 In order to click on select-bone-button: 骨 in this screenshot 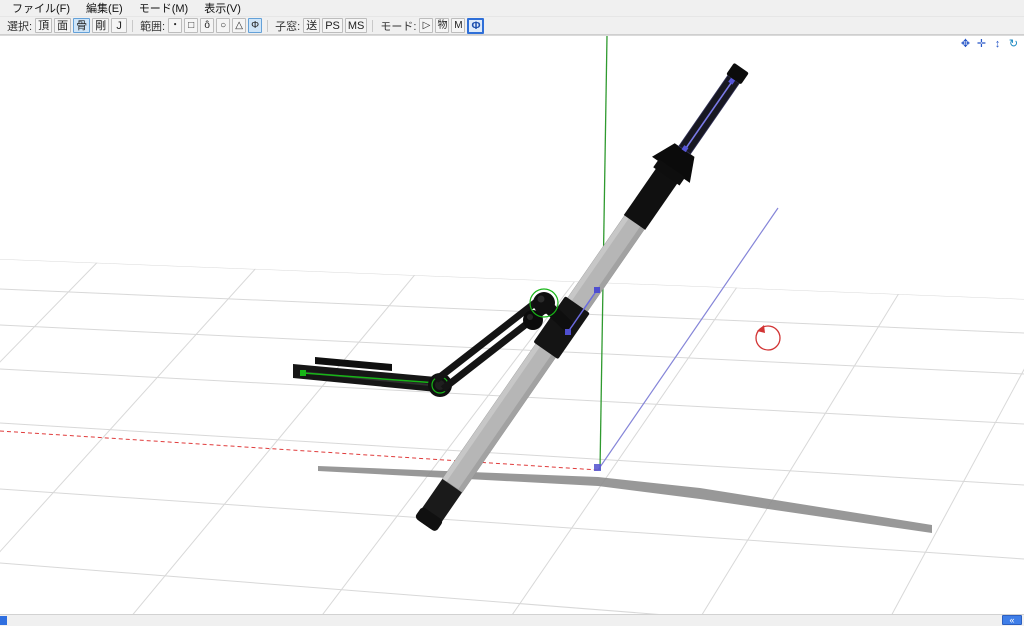, I will do `click(82, 25)`.